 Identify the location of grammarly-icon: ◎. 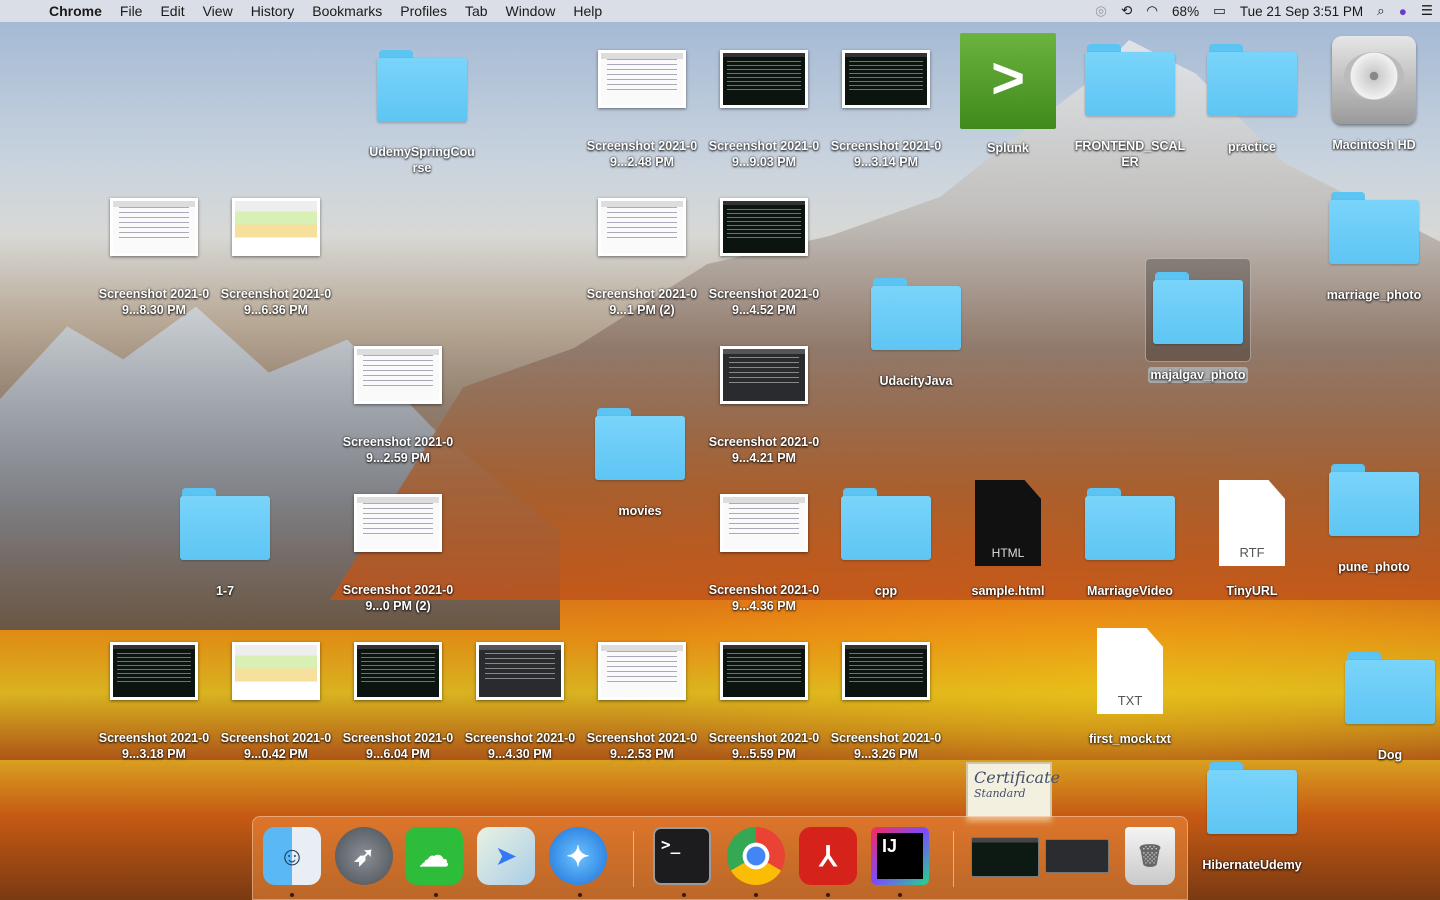
(1101, 11).